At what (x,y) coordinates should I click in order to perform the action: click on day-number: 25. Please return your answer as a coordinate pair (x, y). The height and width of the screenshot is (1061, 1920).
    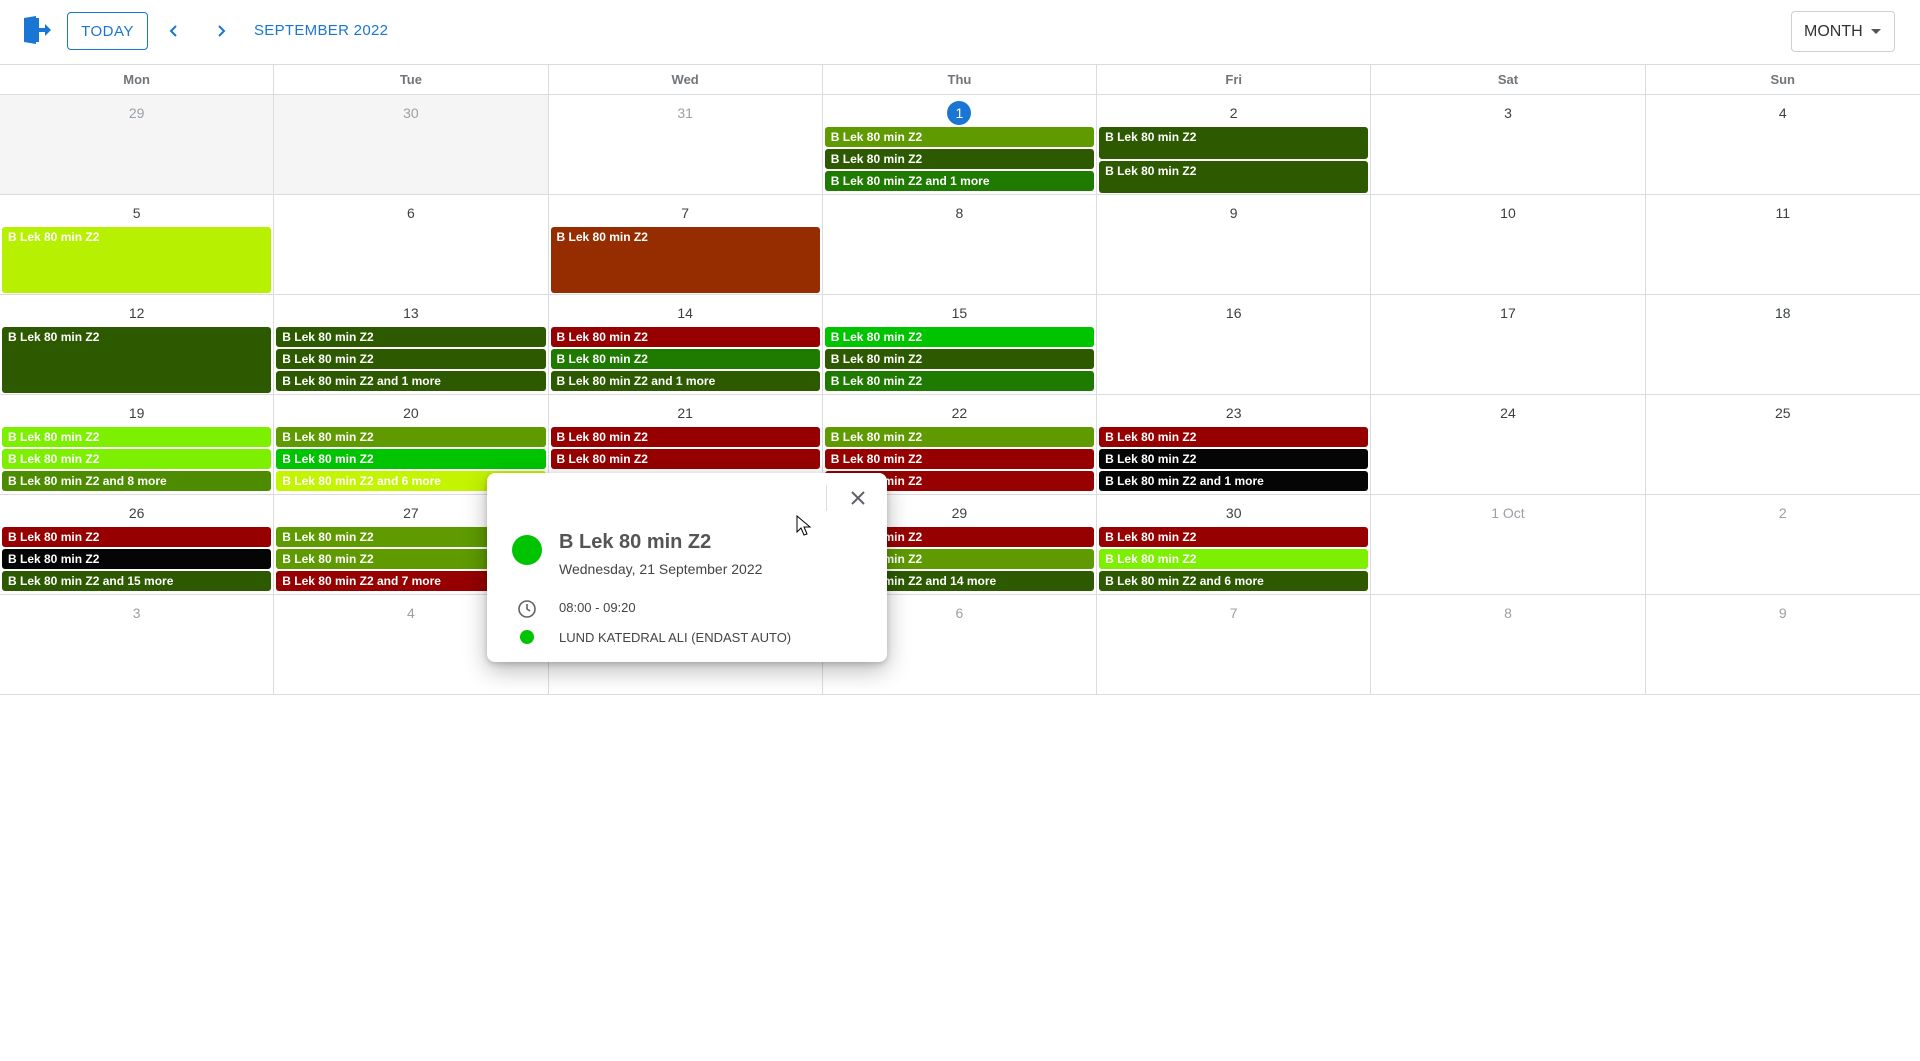
    Looking at the image, I should click on (1783, 413).